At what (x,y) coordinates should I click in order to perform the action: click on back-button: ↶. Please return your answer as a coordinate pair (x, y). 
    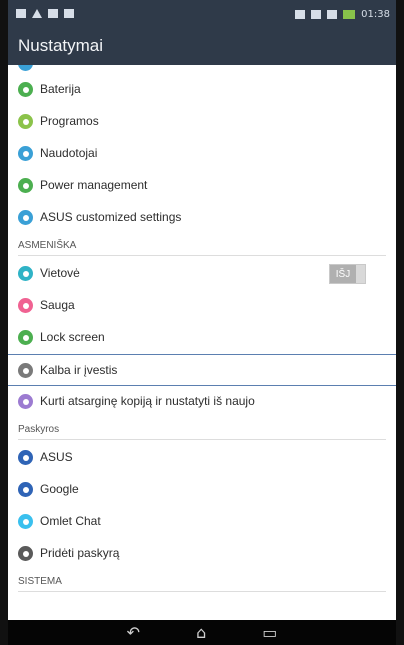
    Looking at the image, I should click on (133, 632).